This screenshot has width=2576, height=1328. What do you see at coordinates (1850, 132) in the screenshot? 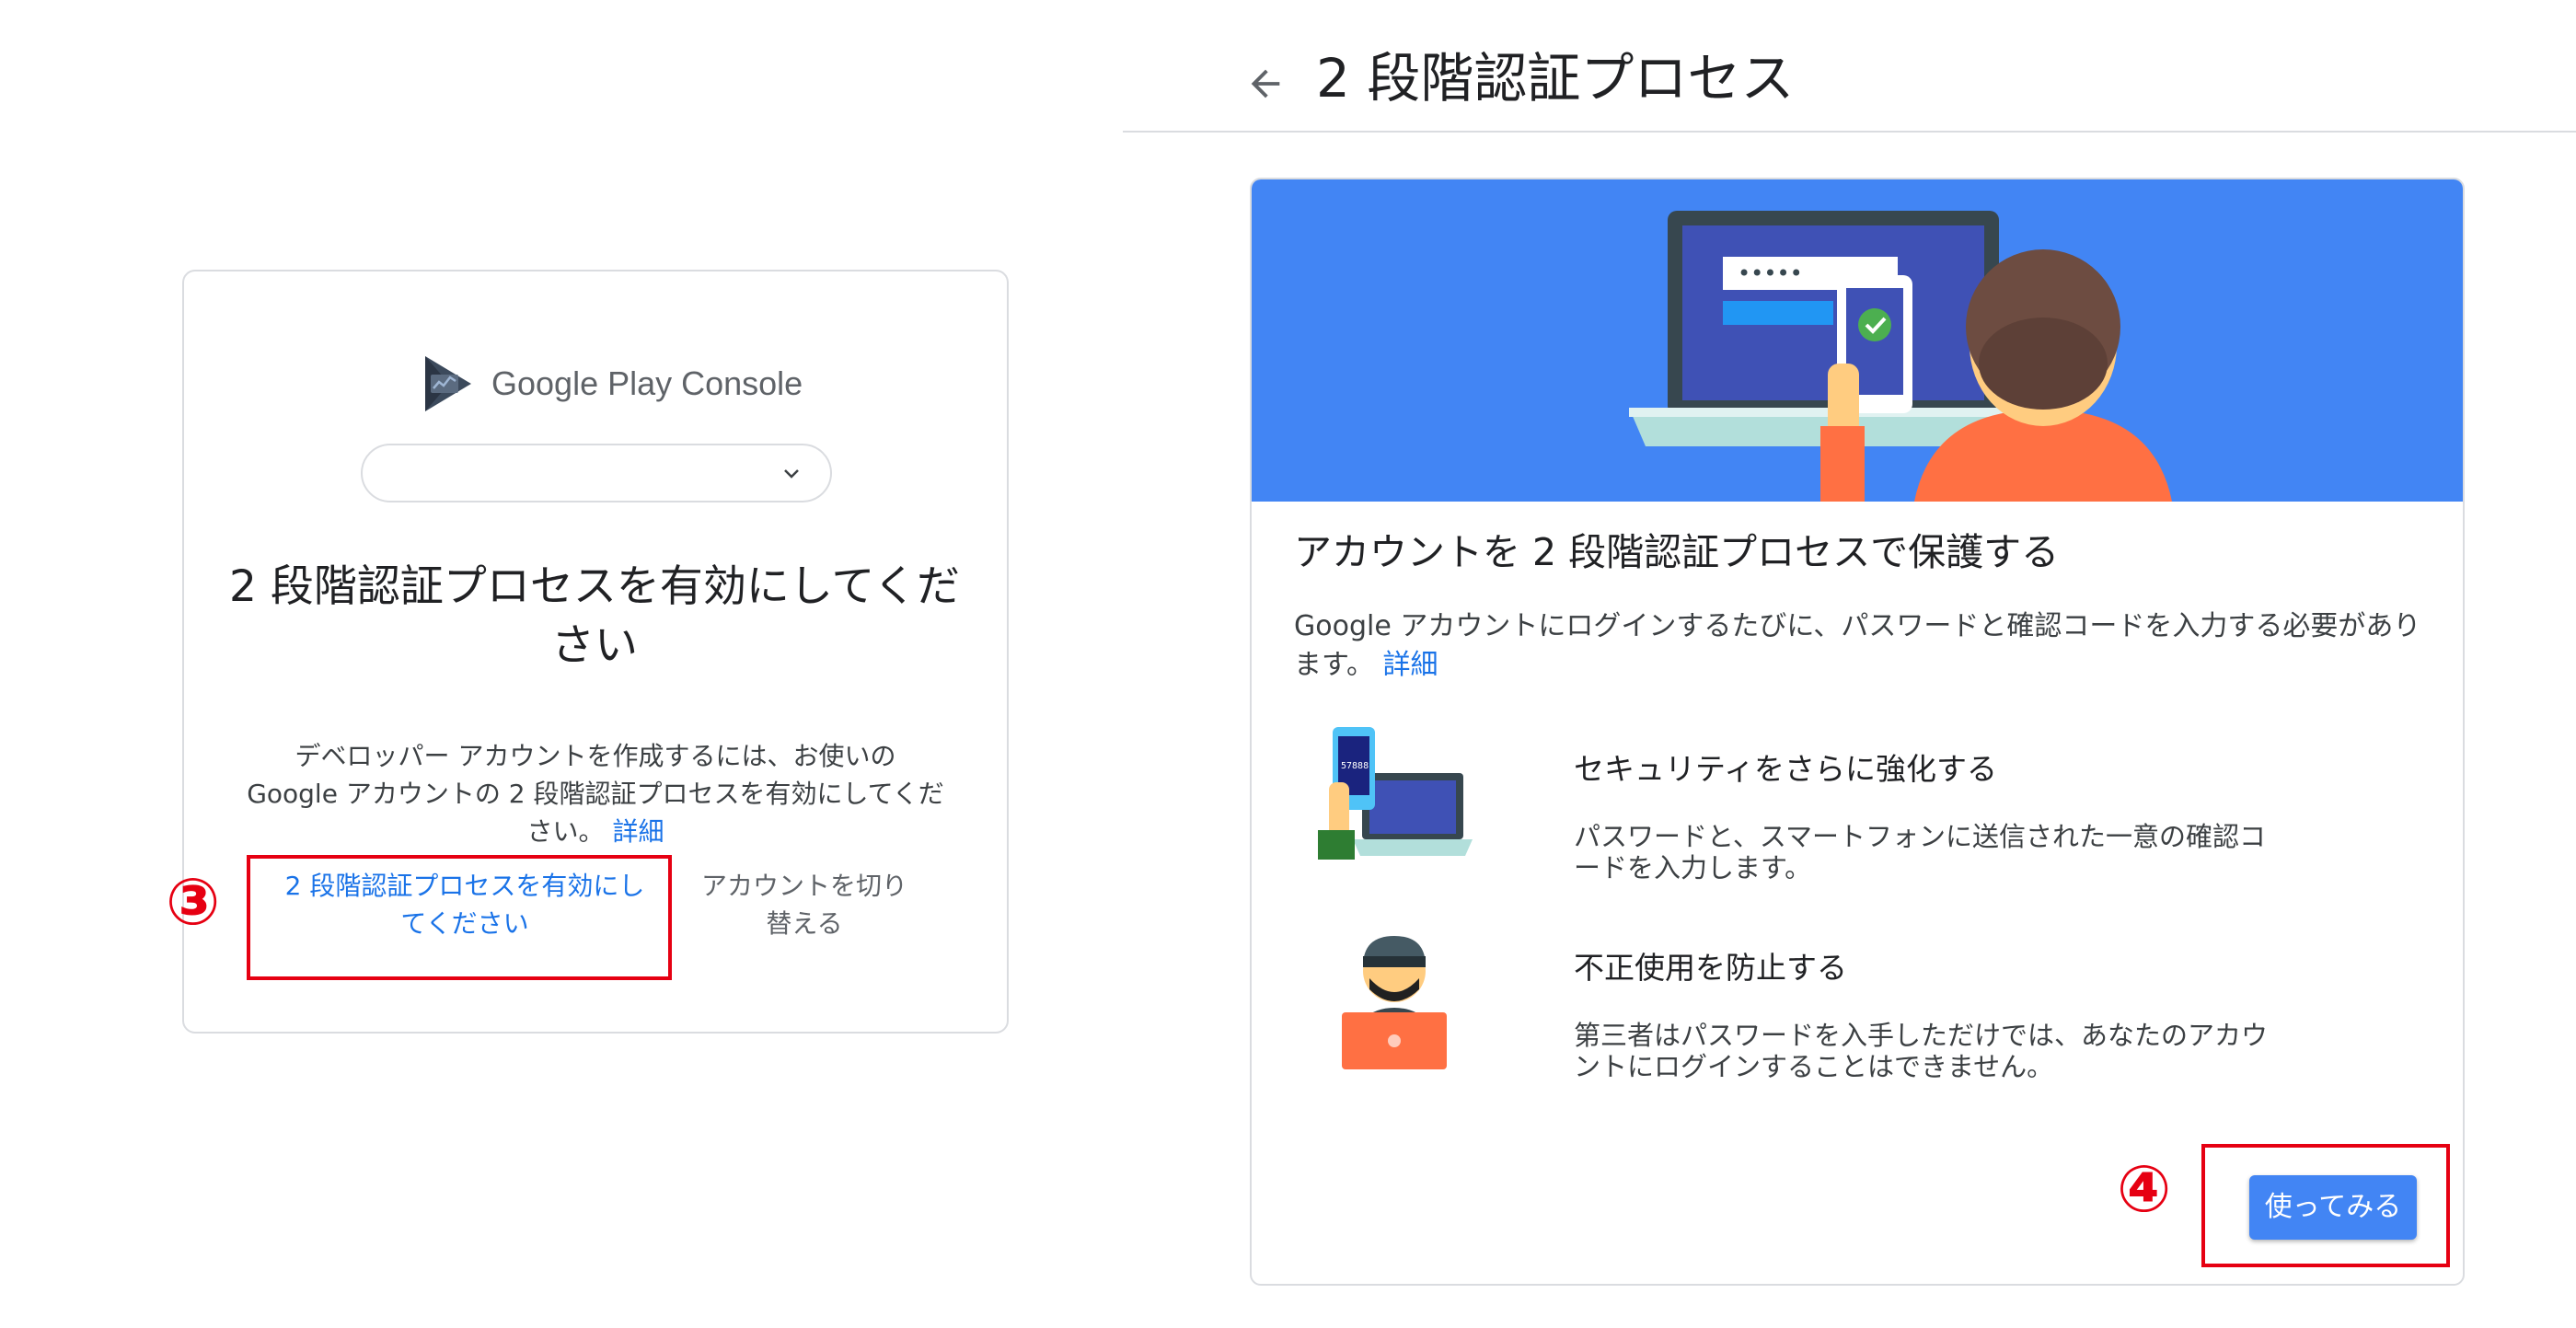
I see `header-divider` at bounding box center [1850, 132].